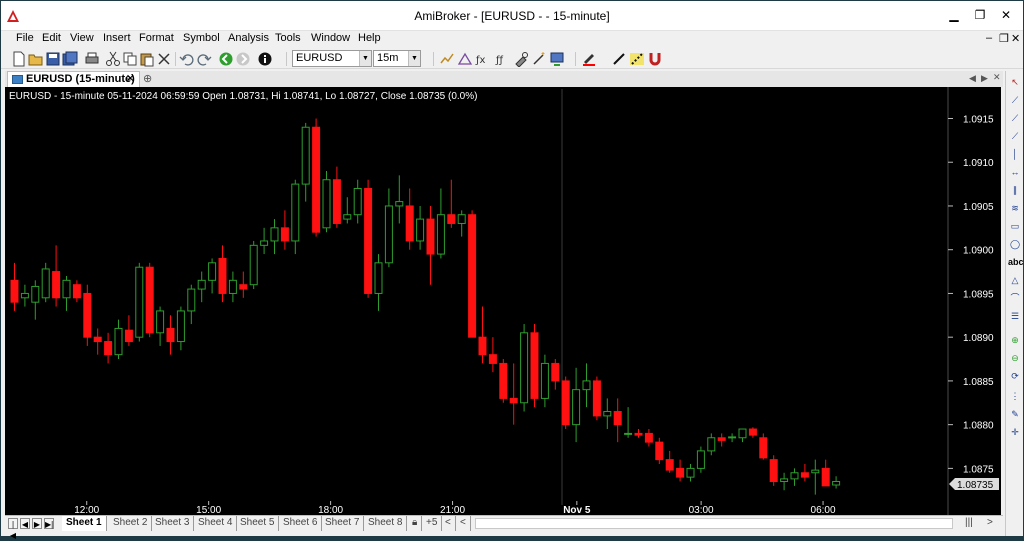 The width and height of the screenshot is (1024, 541). What do you see at coordinates (448, 523) in the screenshot?
I see `sheet-scroll-left-icon: <` at bounding box center [448, 523].